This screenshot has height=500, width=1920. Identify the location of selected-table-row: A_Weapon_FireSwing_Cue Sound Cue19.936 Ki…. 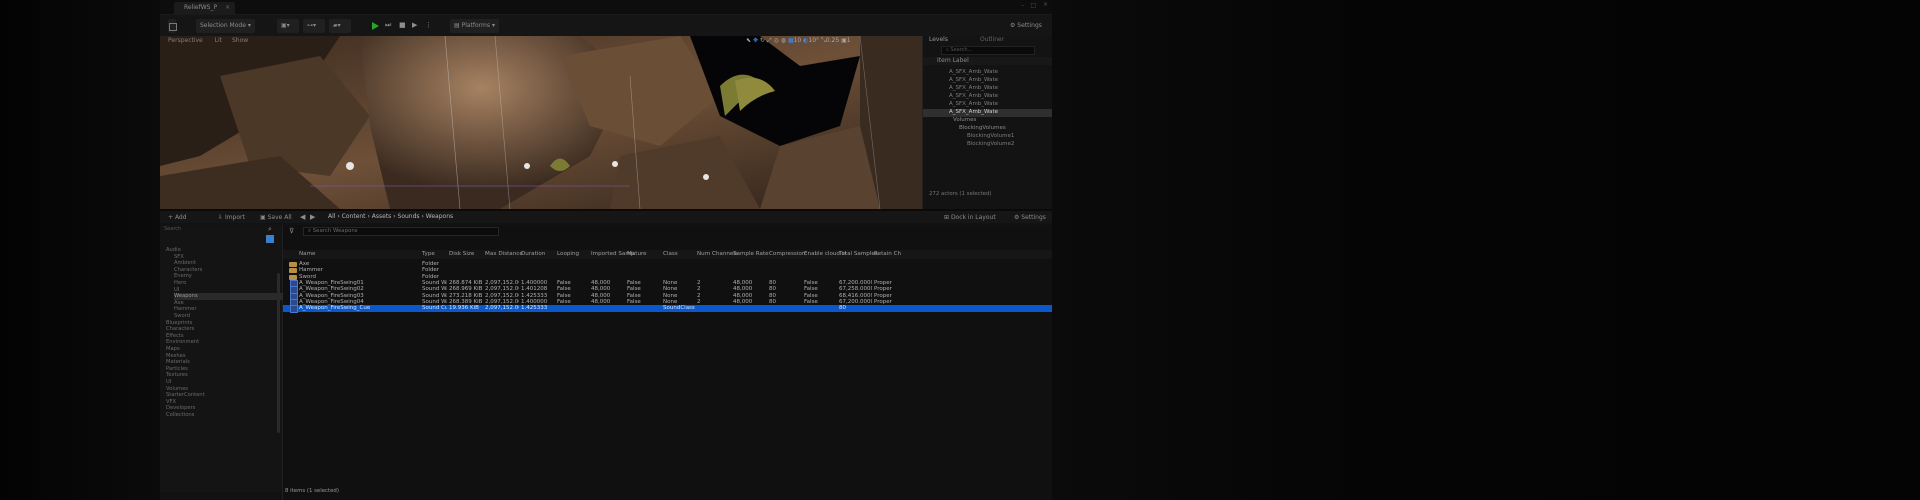
(667, 309).